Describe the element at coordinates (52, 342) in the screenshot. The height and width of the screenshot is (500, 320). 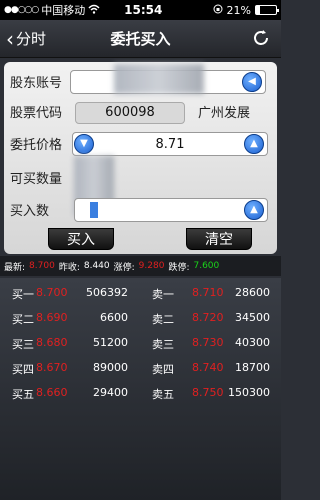
I see `buy-level-price: 8.680` at that location.